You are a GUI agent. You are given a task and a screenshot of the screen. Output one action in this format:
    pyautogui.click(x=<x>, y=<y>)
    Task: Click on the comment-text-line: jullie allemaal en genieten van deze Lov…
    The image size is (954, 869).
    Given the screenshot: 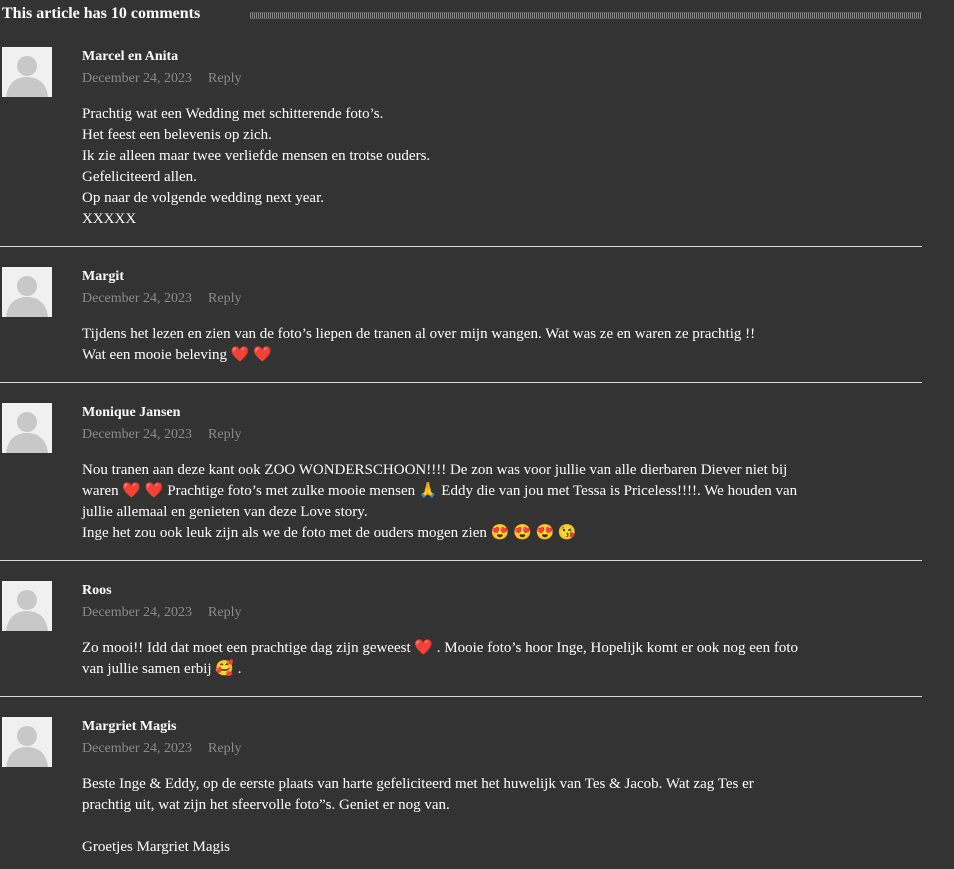 What is the action you would take?
    pyautogui.click(x=225, y=512)
    